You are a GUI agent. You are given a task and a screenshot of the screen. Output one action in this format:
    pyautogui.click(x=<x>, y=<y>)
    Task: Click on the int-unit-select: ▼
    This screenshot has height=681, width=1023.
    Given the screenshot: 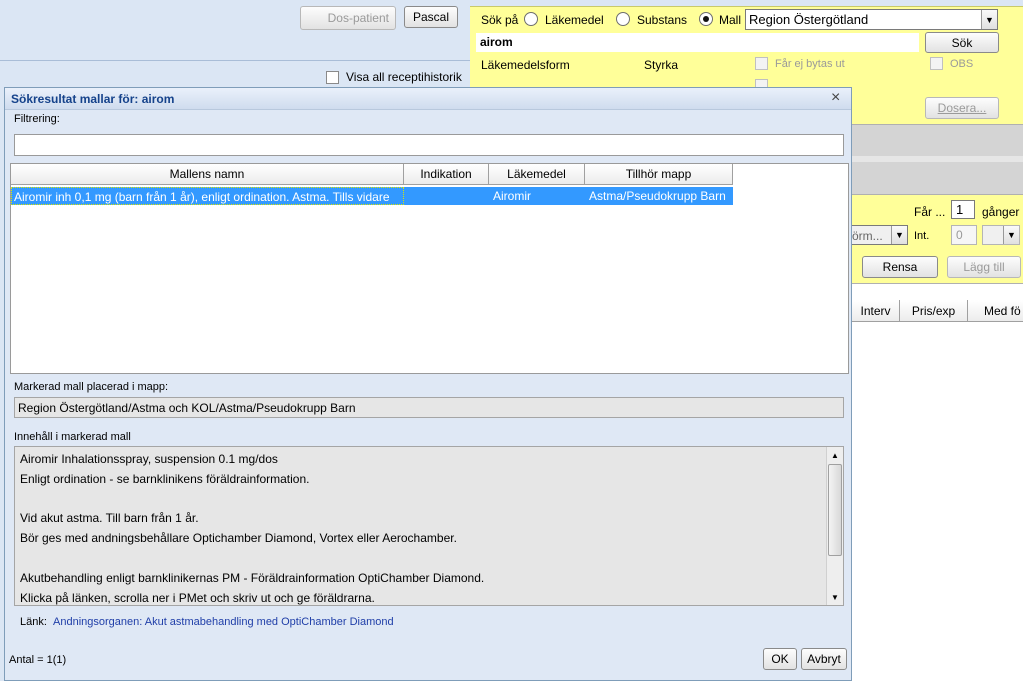 What is the action you would take?
    pyautogui.click(x=1001, y=235)
    